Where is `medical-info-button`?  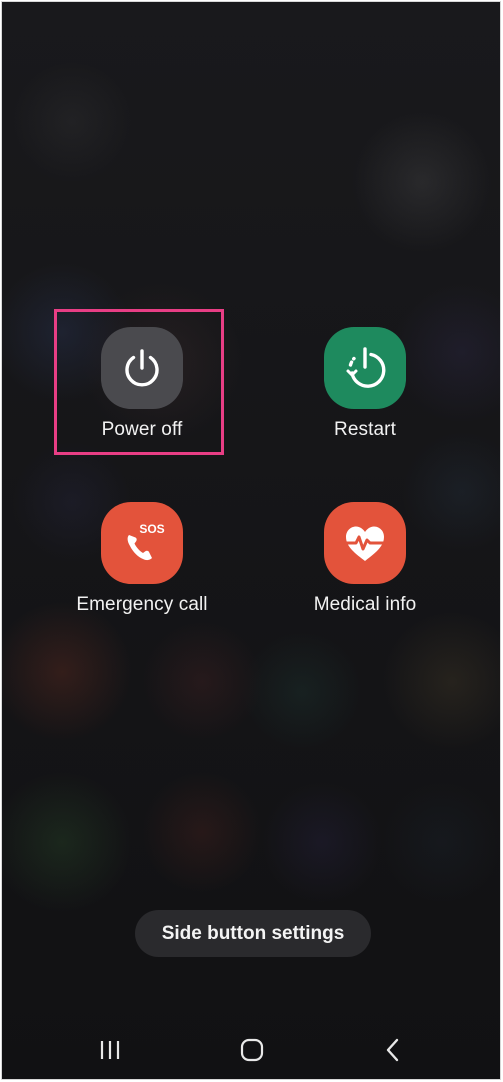 medical-info-button is located at coordinates (365, 543).